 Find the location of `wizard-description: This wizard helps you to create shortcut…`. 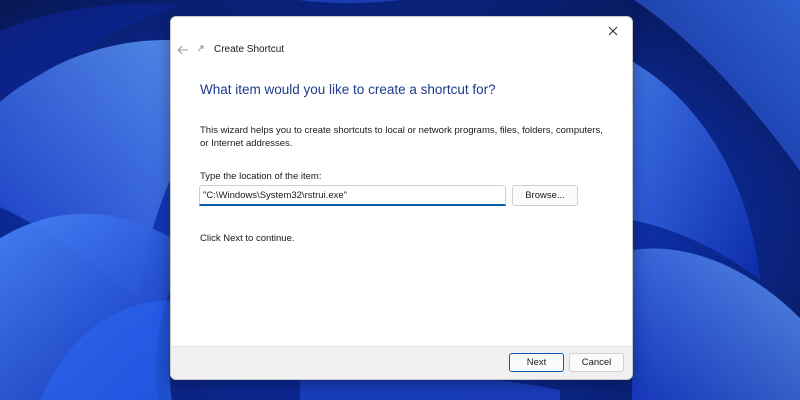

wizard-description: This wizard helps you to create shortcut… is located at coordinates (401, 137).